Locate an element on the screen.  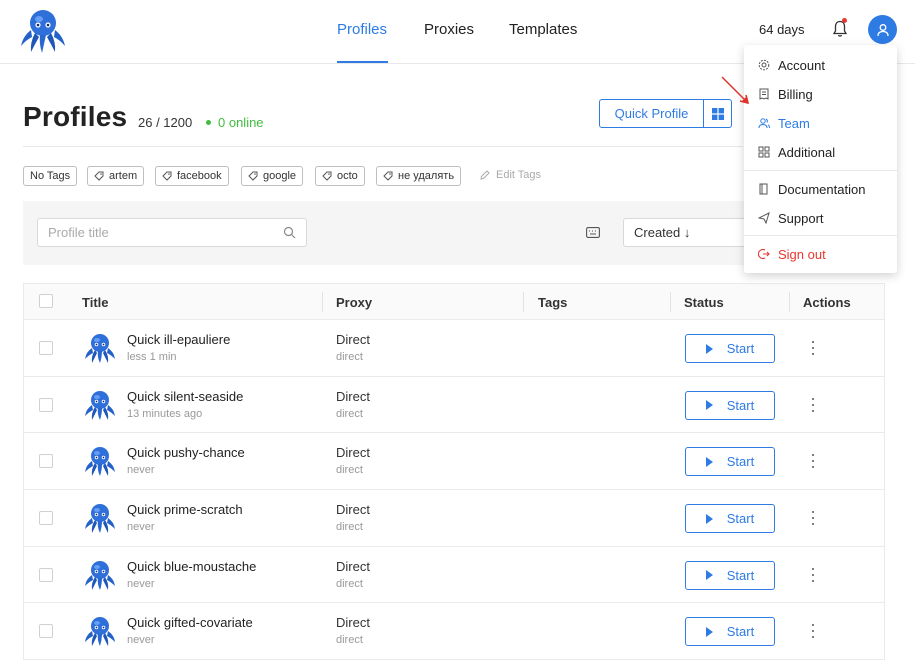
menu-item-sign-out: Sign out is located at coordinates (820, 254).